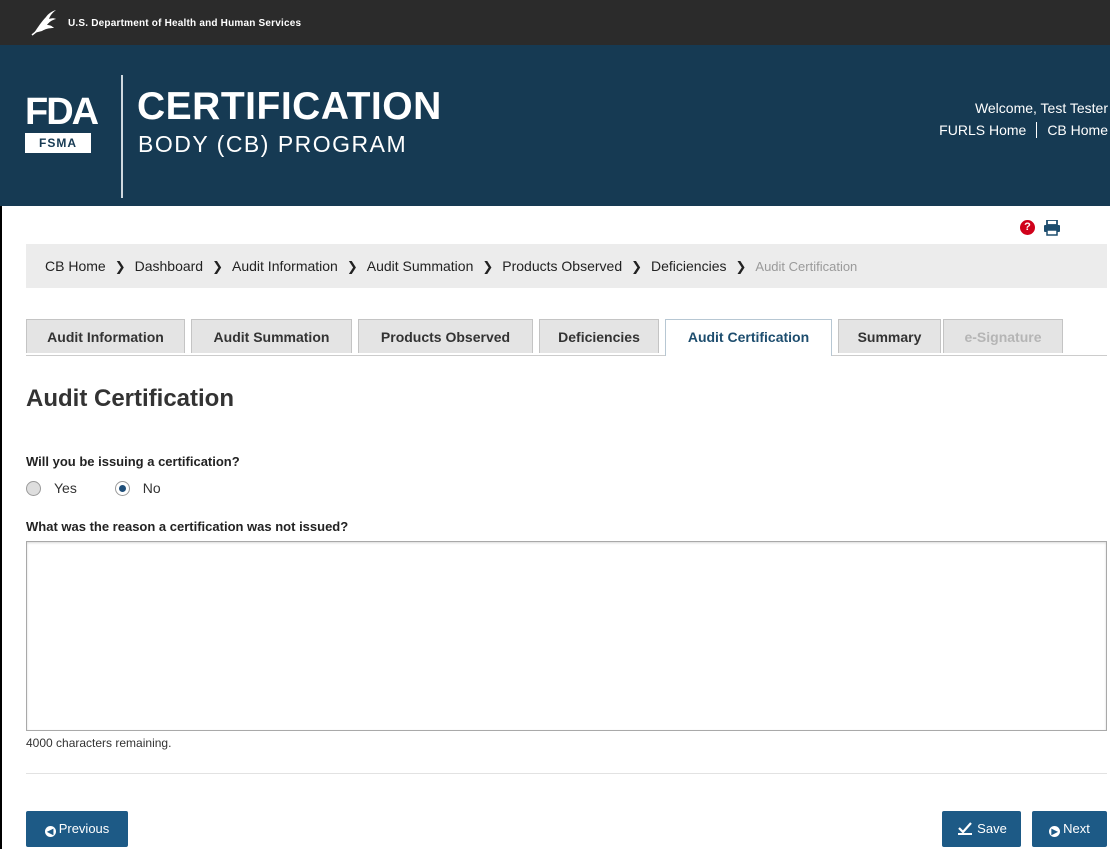 This screenshot has width=1110, height=849. I want to click on hhs-eagle-icon, so click(43, 23).